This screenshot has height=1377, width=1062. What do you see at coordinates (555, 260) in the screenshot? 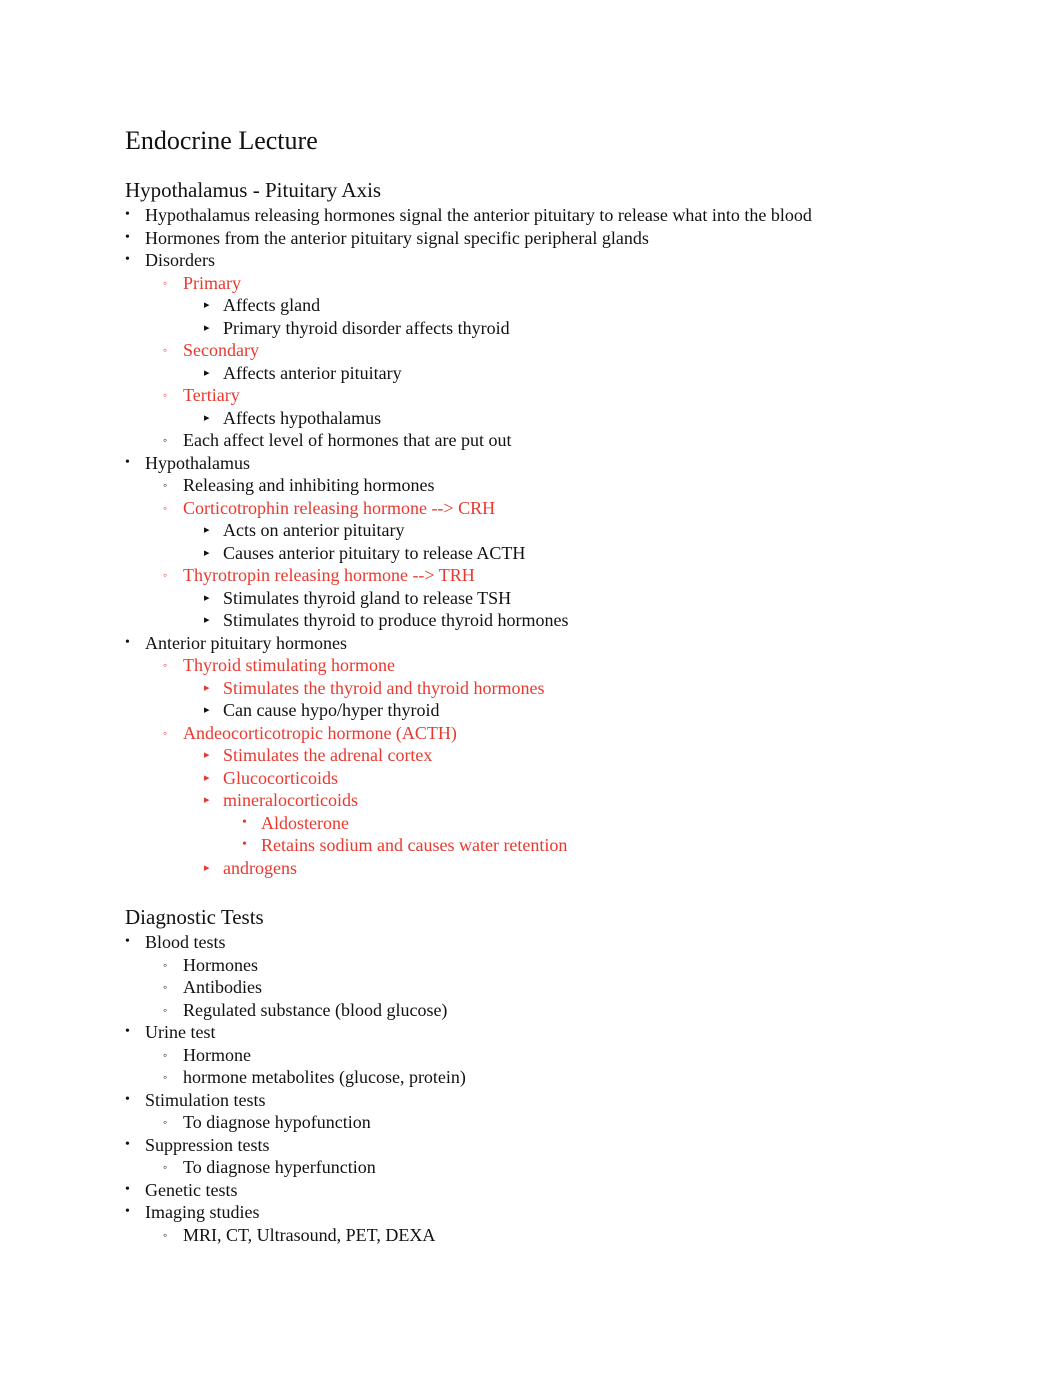
I see `list-item: • Disorders` at bounding box center [555, 260].